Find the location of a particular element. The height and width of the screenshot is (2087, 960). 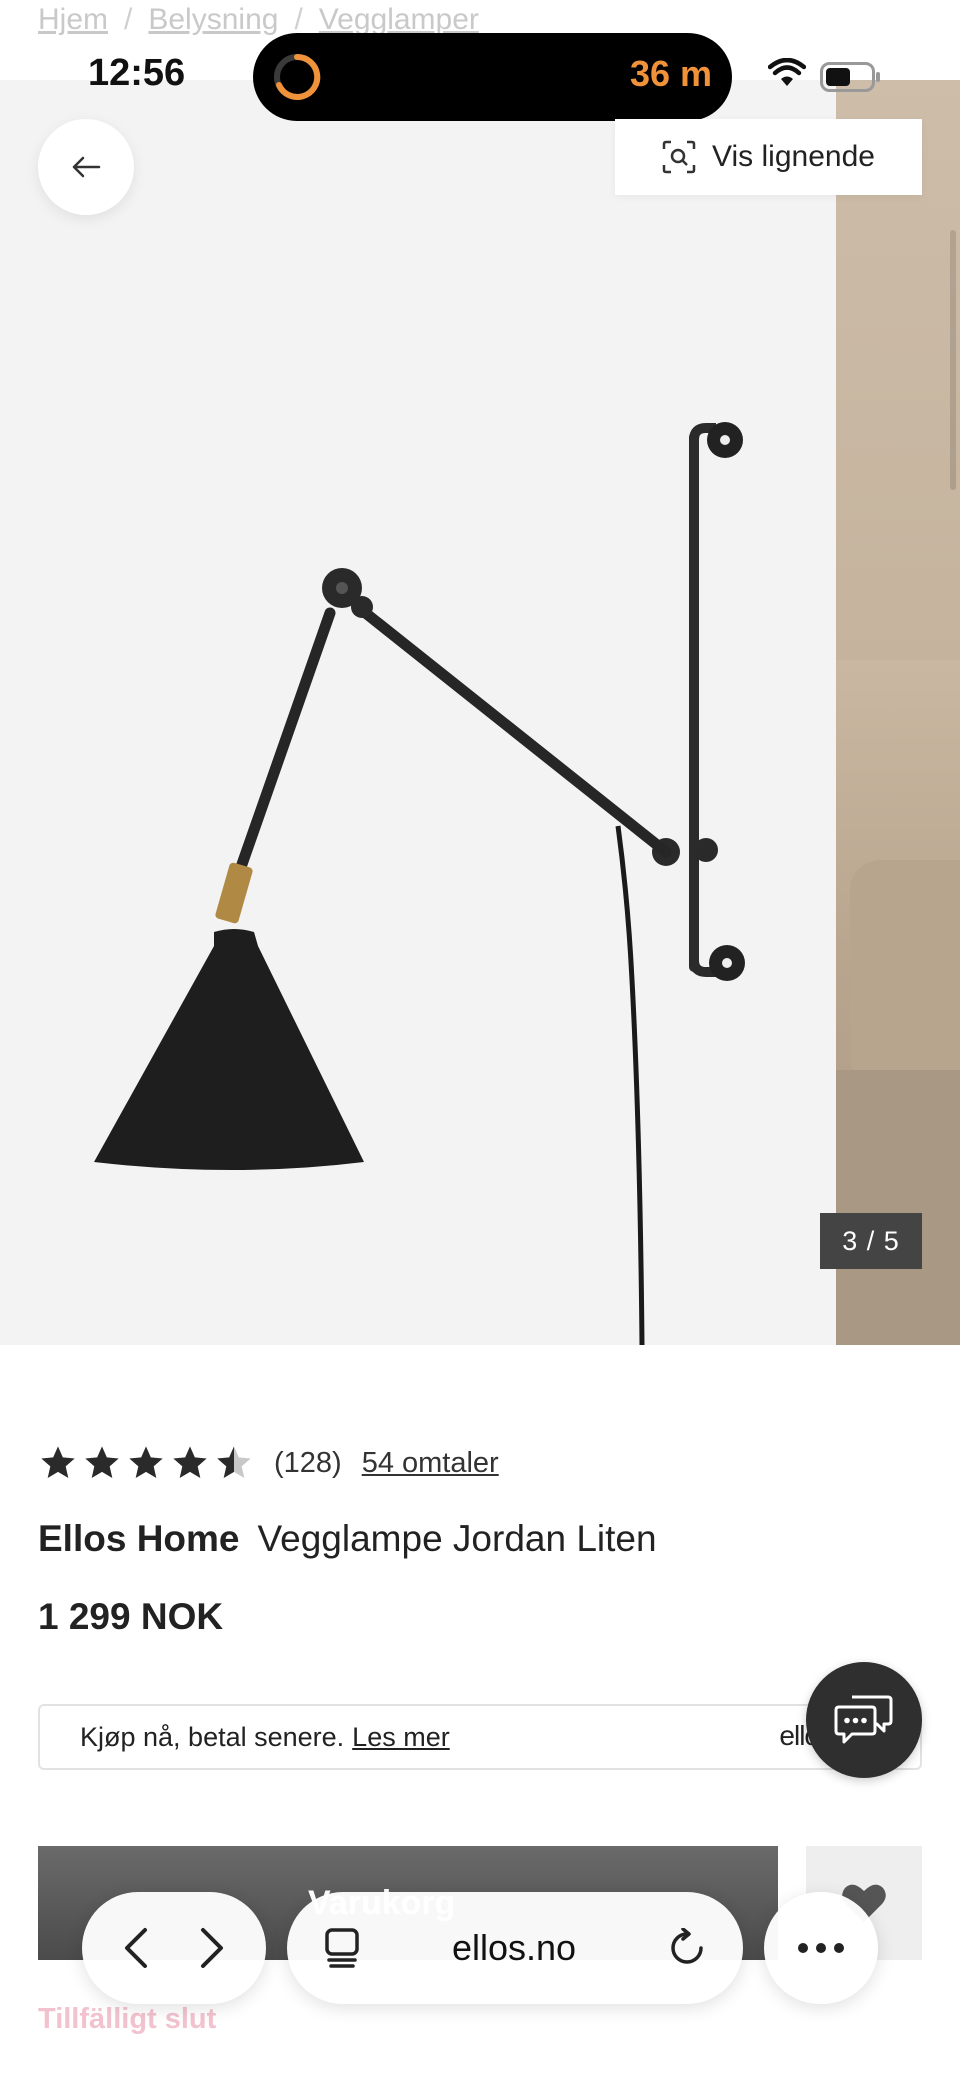

visual-search-label: Vis lignende is located at coordinates (793, 156).